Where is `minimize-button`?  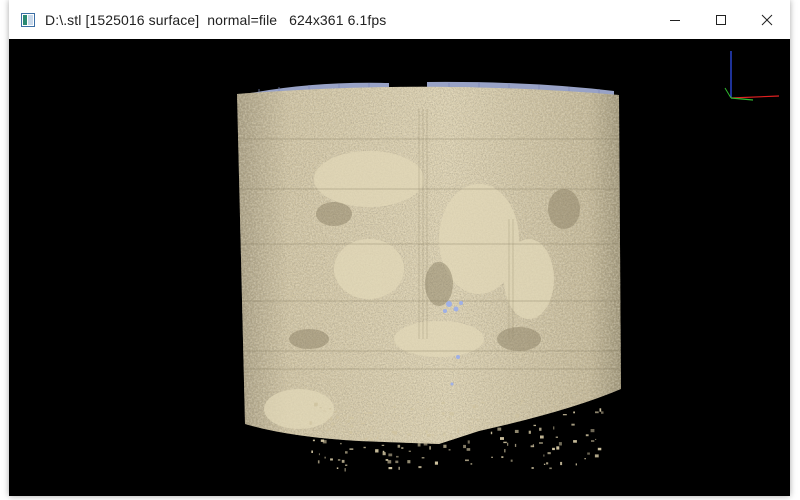 minimize-button is located at coordinates (675, 19).